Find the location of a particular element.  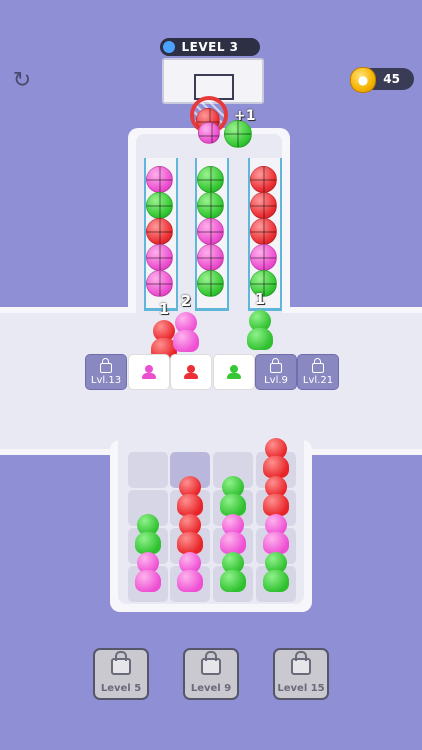

slot-unlock-label: Lvl.9 is located at coordinates (276, 380).